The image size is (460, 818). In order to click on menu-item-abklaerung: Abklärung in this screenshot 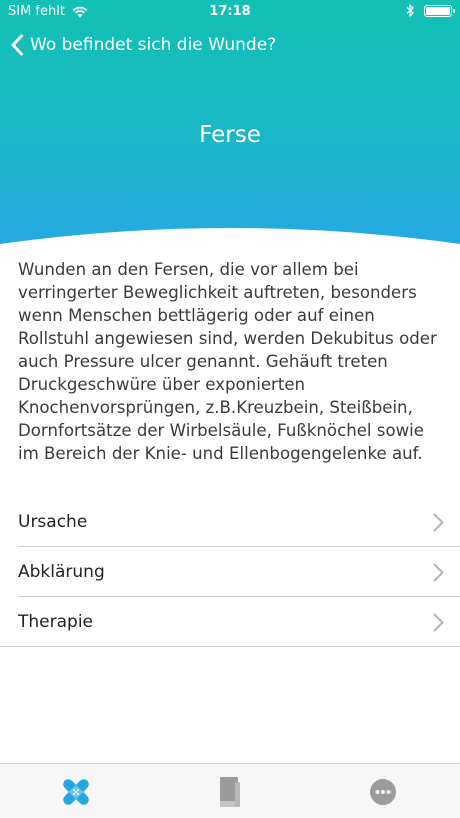, I will do `click(230, 572)`.